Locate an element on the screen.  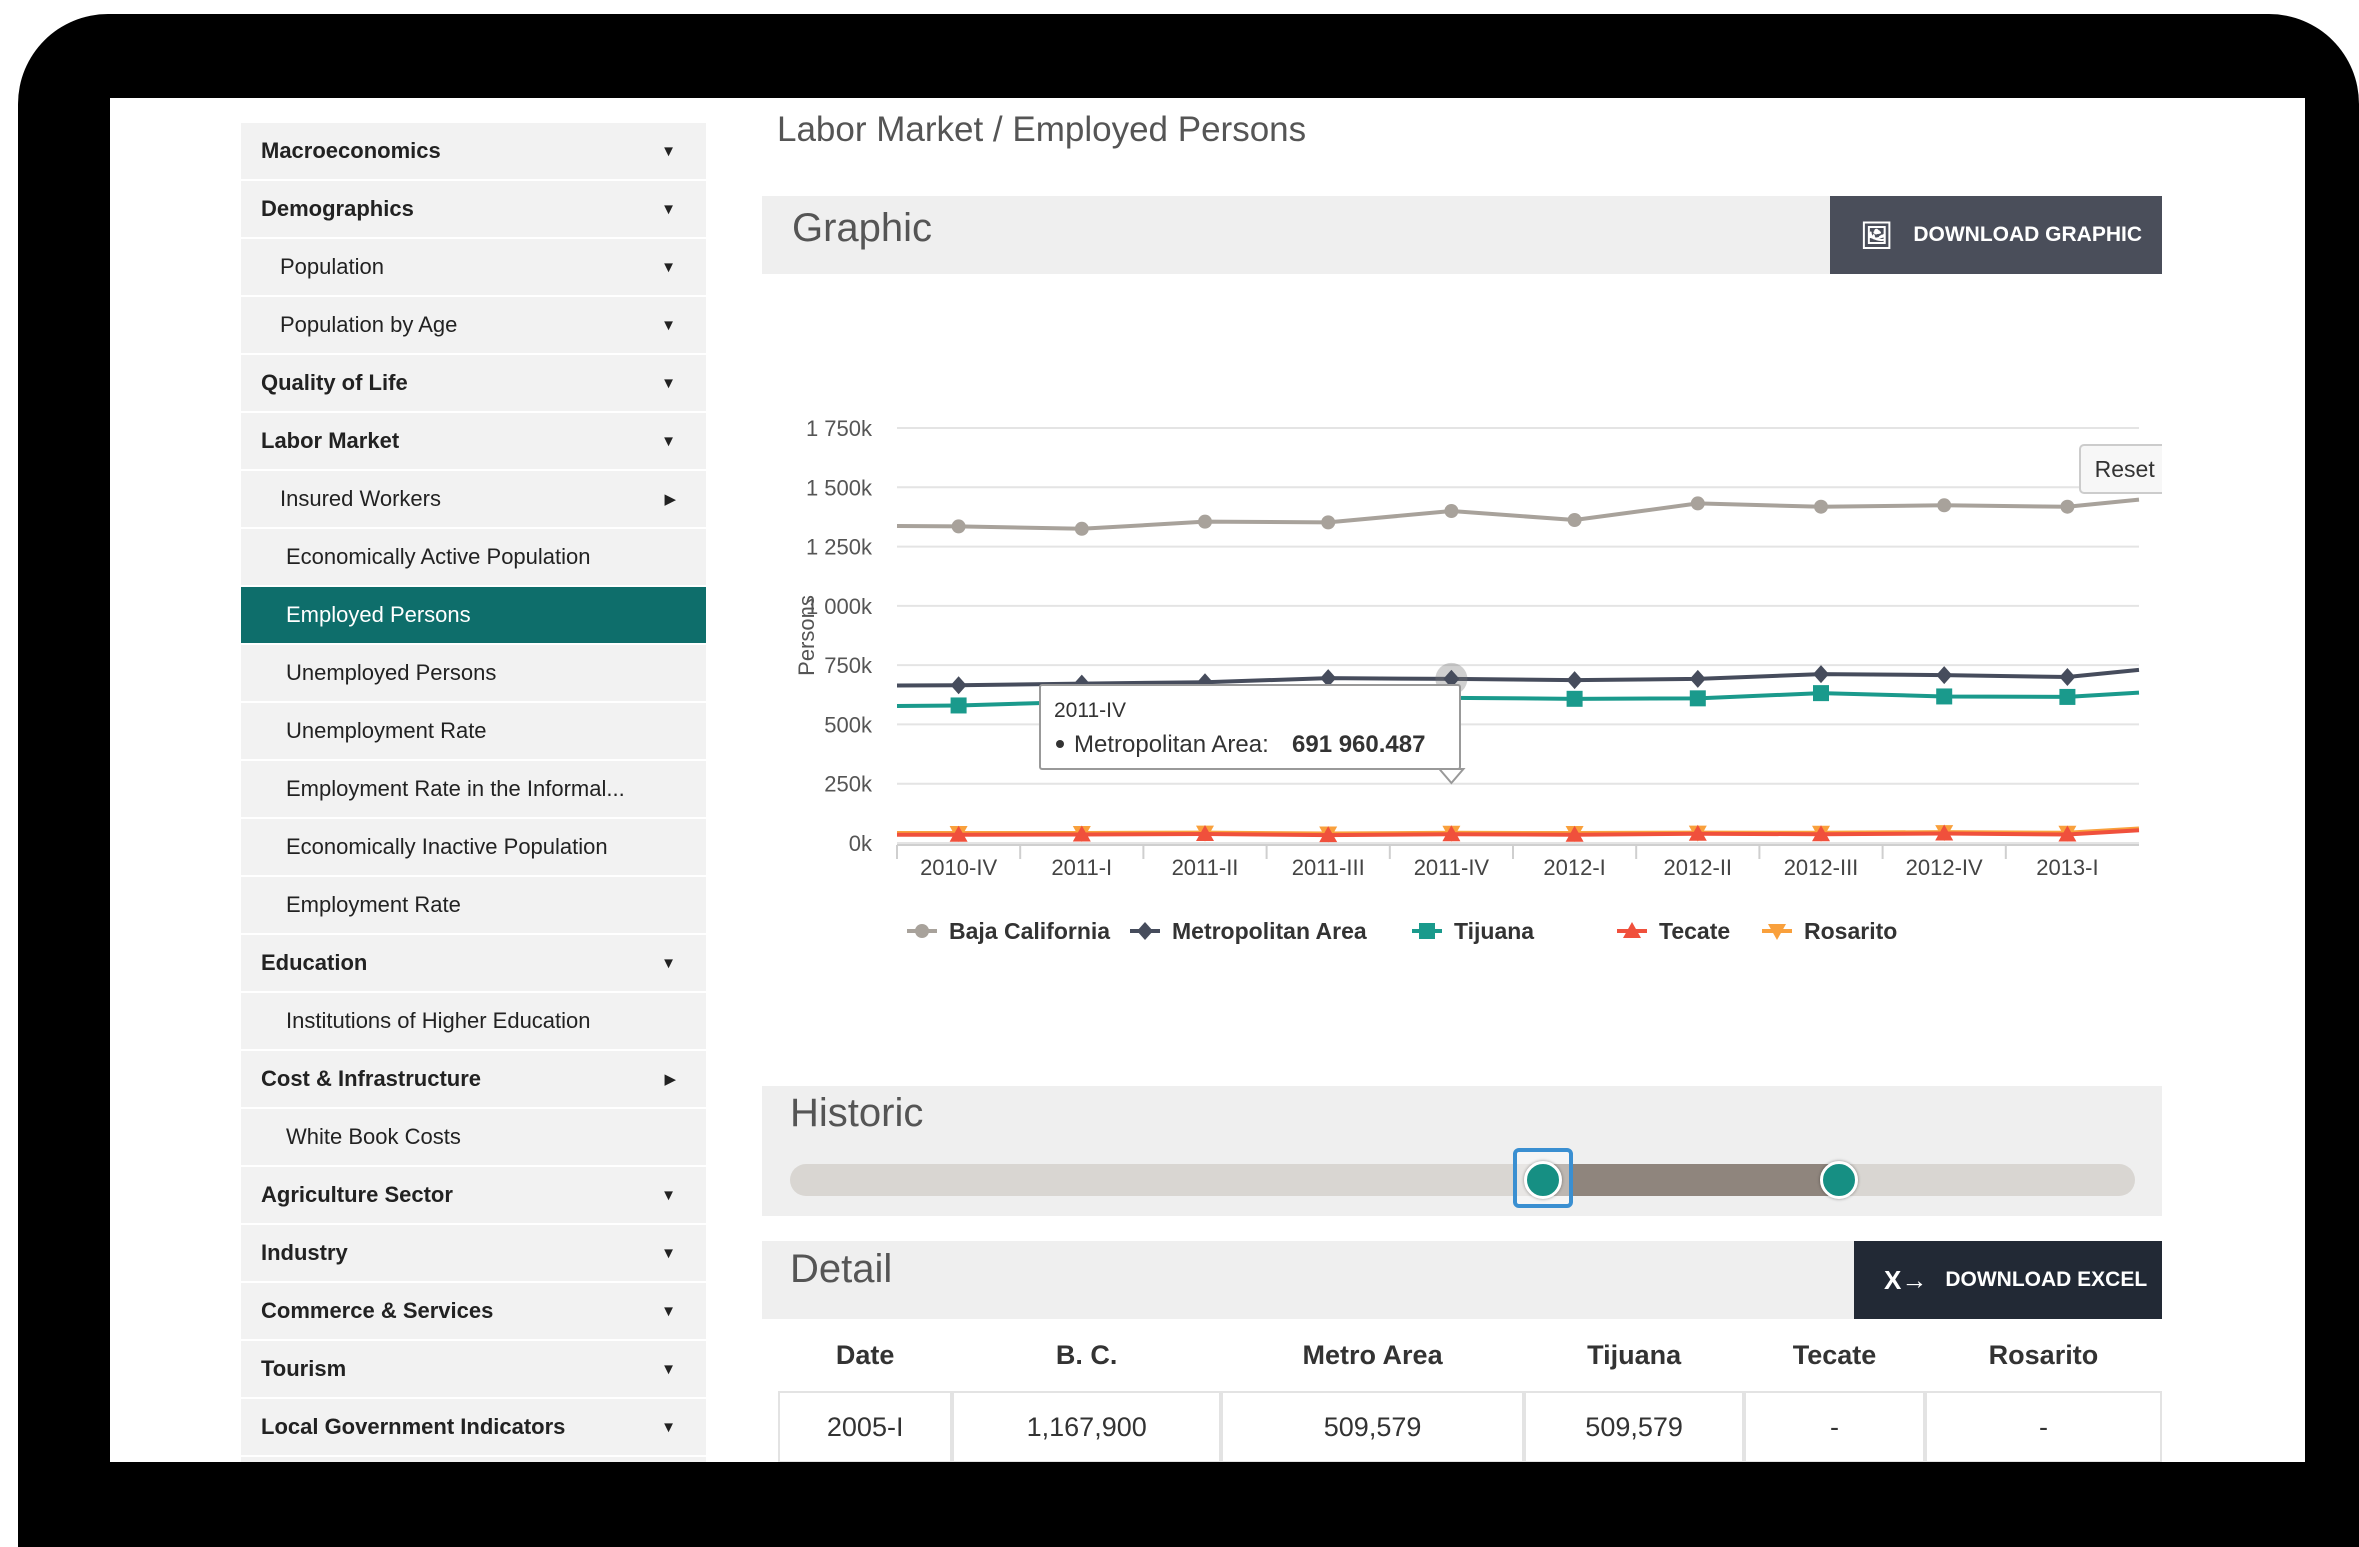
x-tick-label: 2010-IV is located at coordinates (958, 867).